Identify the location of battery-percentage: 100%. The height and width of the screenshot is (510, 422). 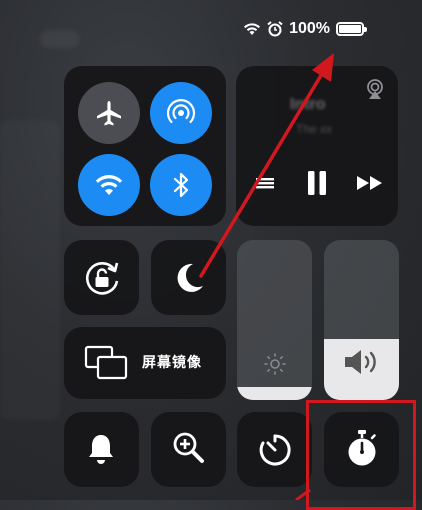
(309, 28).